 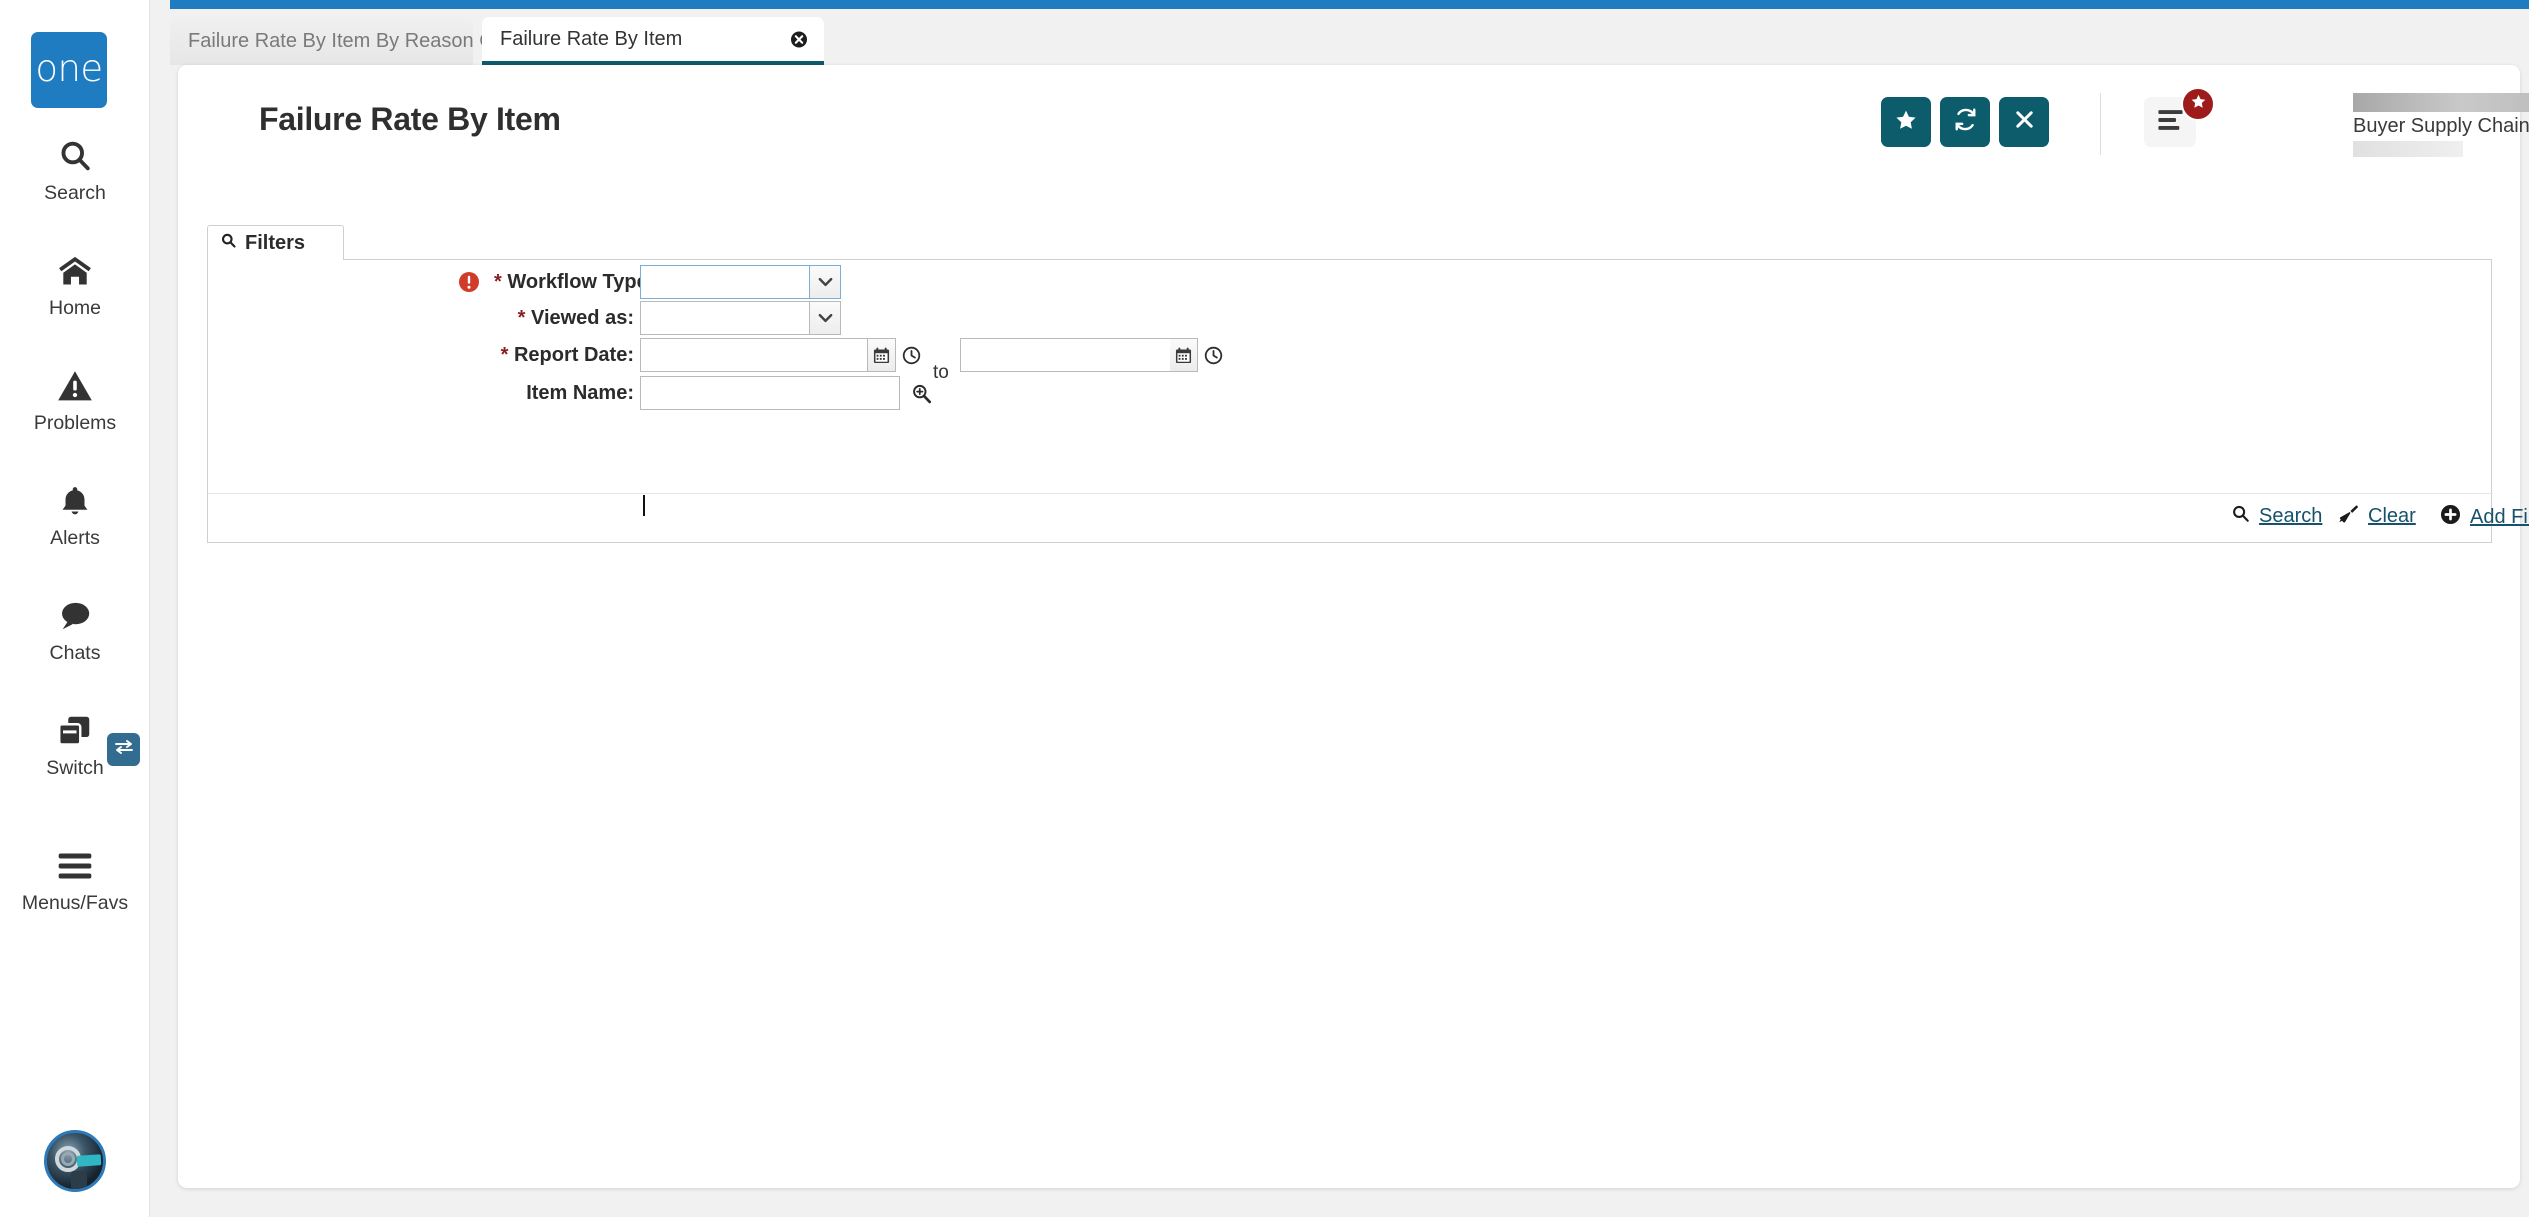 I want to click on search-action-label: Search, so click(x=2291, y=515).